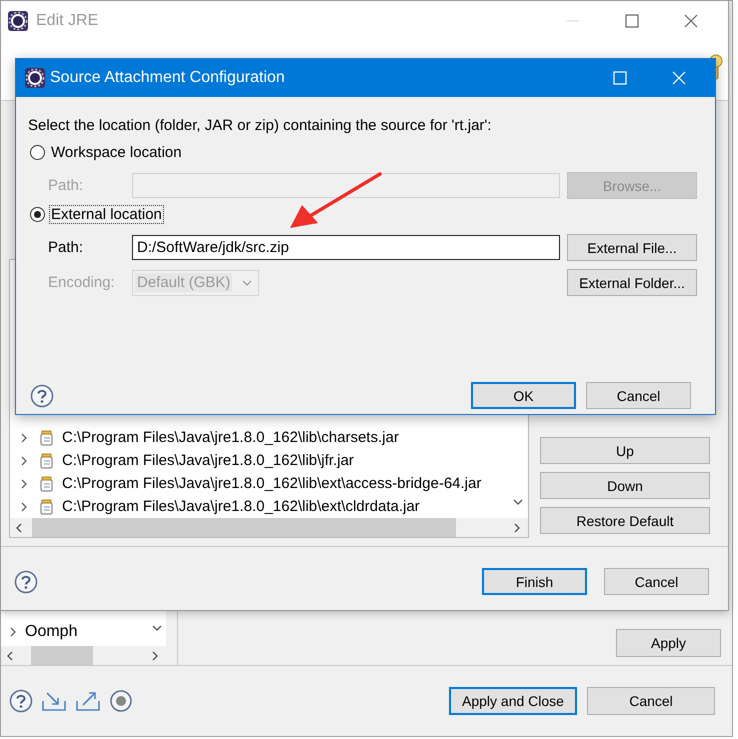 The height and width of the screenshot is (739, 738). Describe the element at coordinates (346, 247) in the screenshot. I see `path-field: D:/SoftWare/jdk/src.zip` at that location.